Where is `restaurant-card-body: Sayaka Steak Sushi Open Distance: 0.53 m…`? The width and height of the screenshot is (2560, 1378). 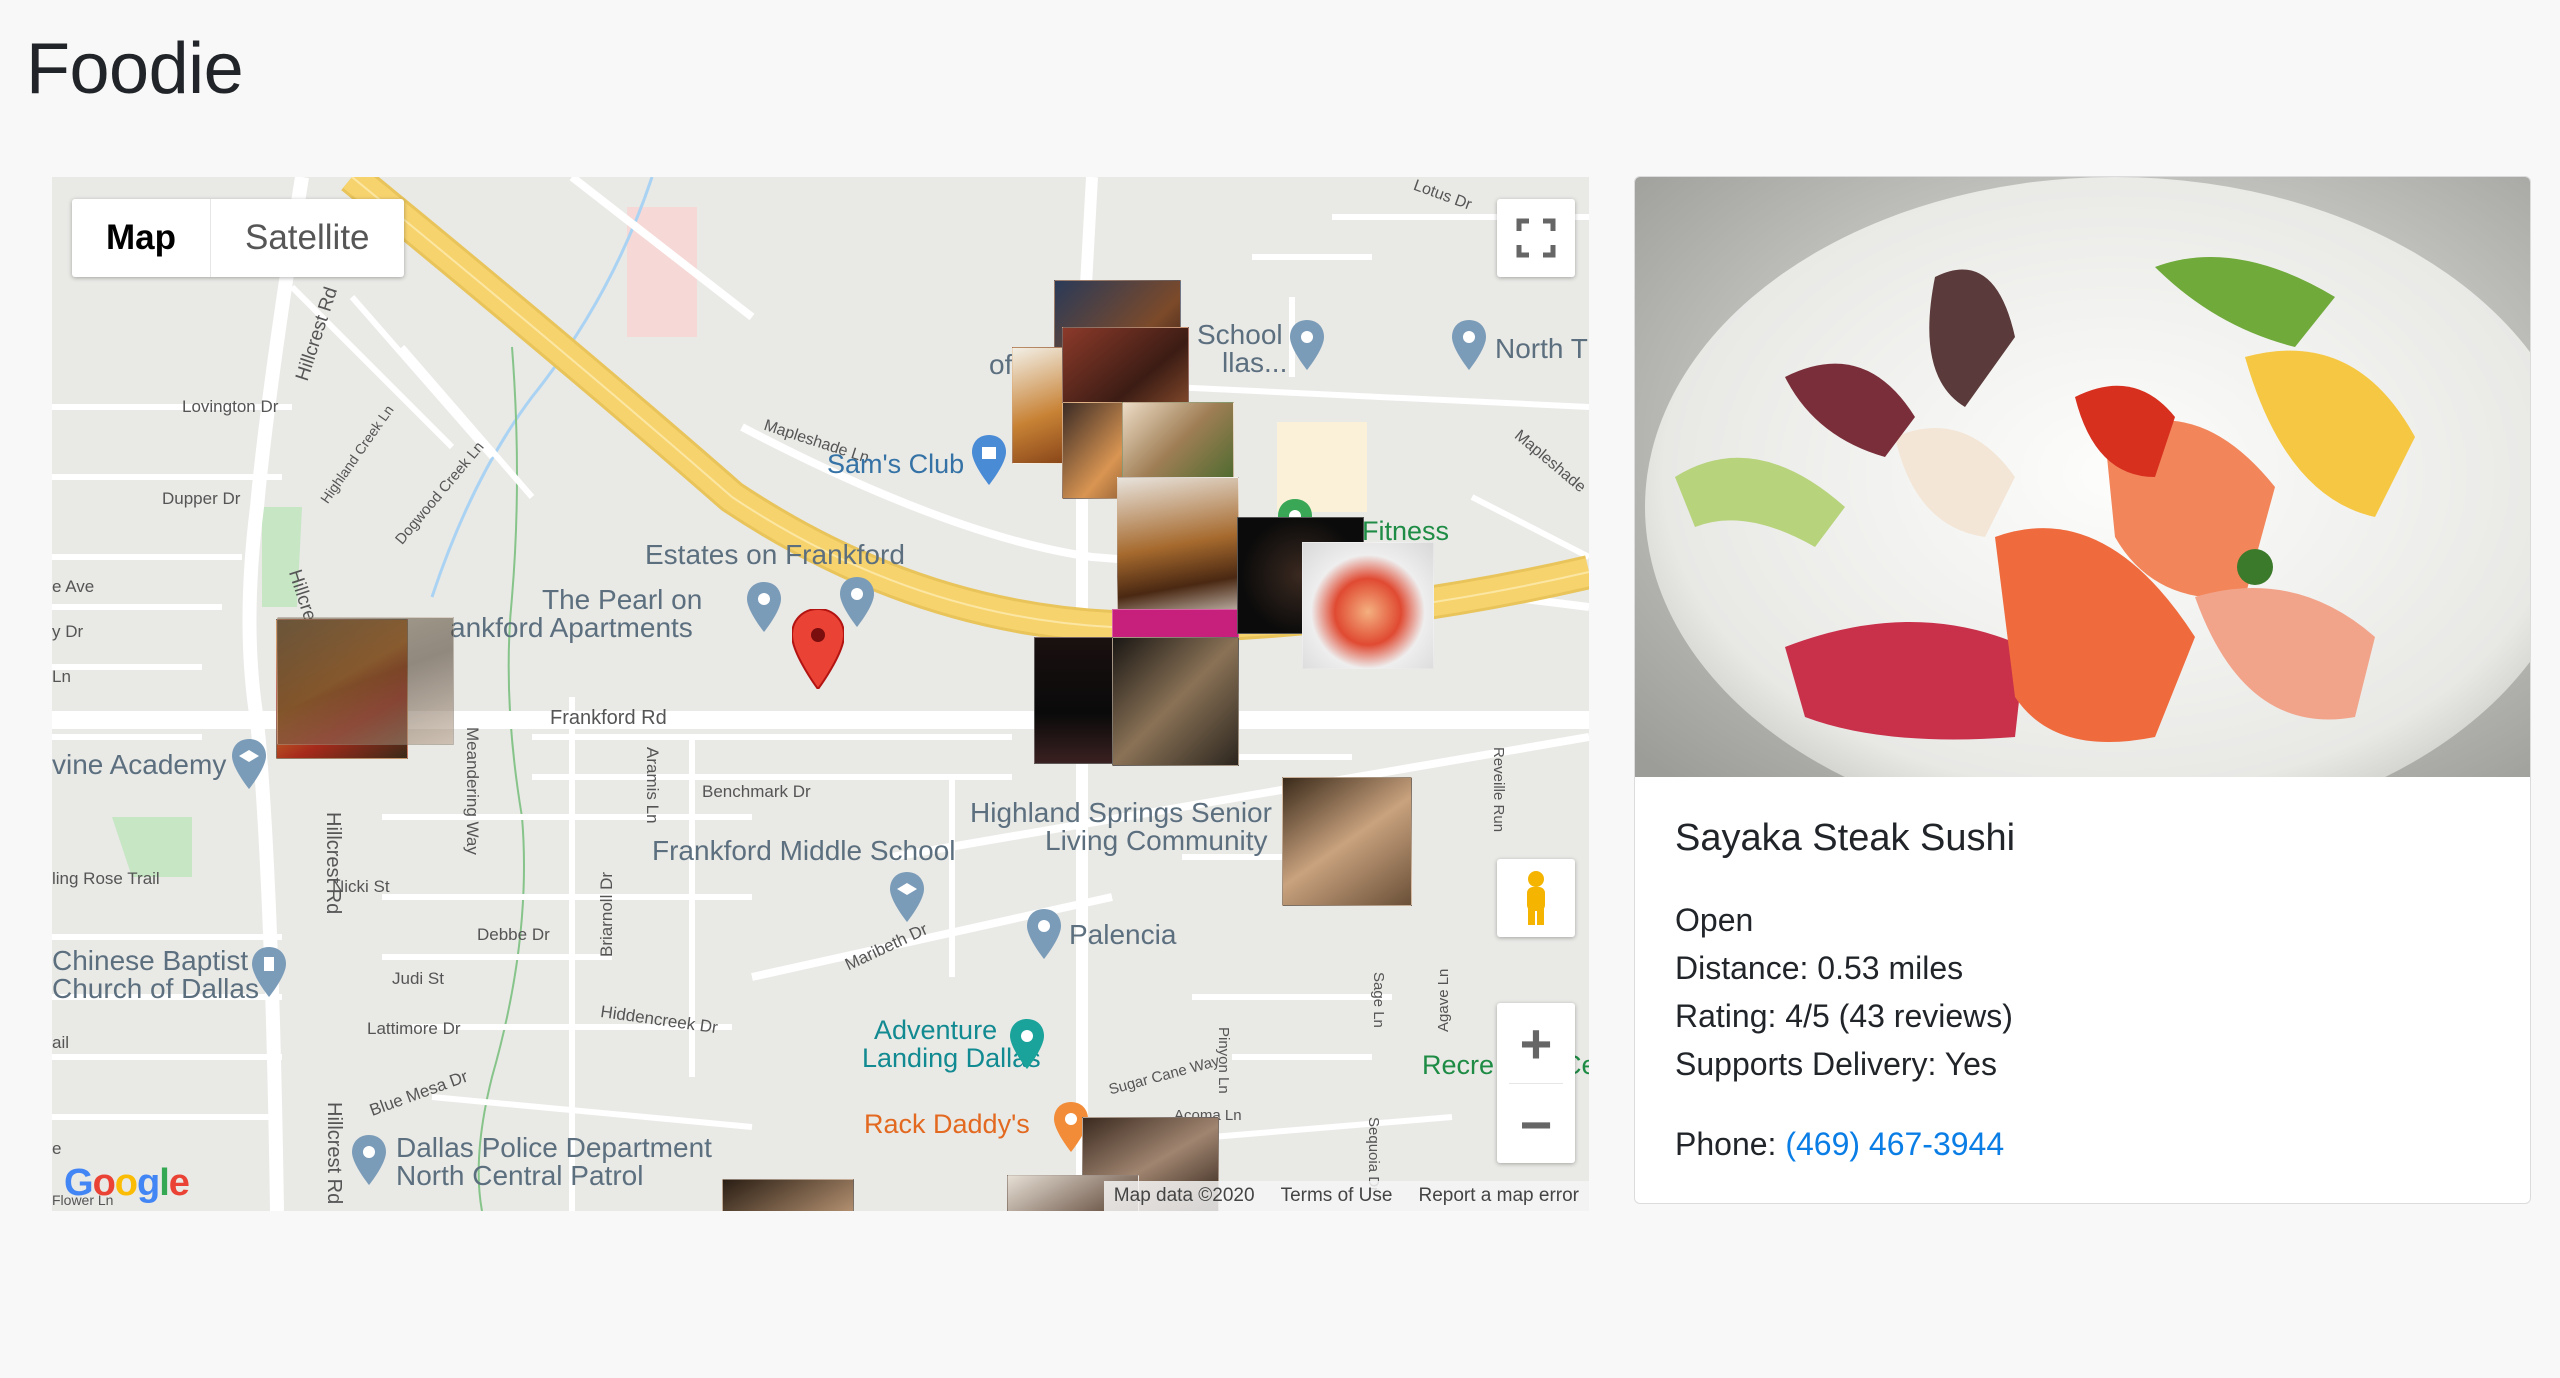
restaurant-card-body: Sayaka Steak Sushi Open Distance: 0.53 m… is located at coordinates (2082, 992).